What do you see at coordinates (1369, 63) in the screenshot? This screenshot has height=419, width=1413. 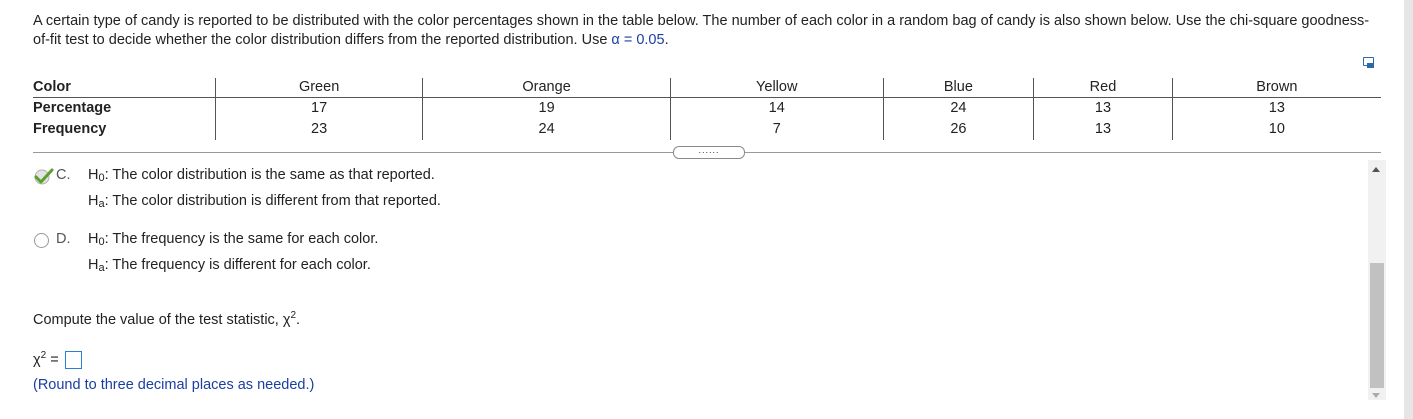 I see `popout-icon` at bounding box center [1369, 63].